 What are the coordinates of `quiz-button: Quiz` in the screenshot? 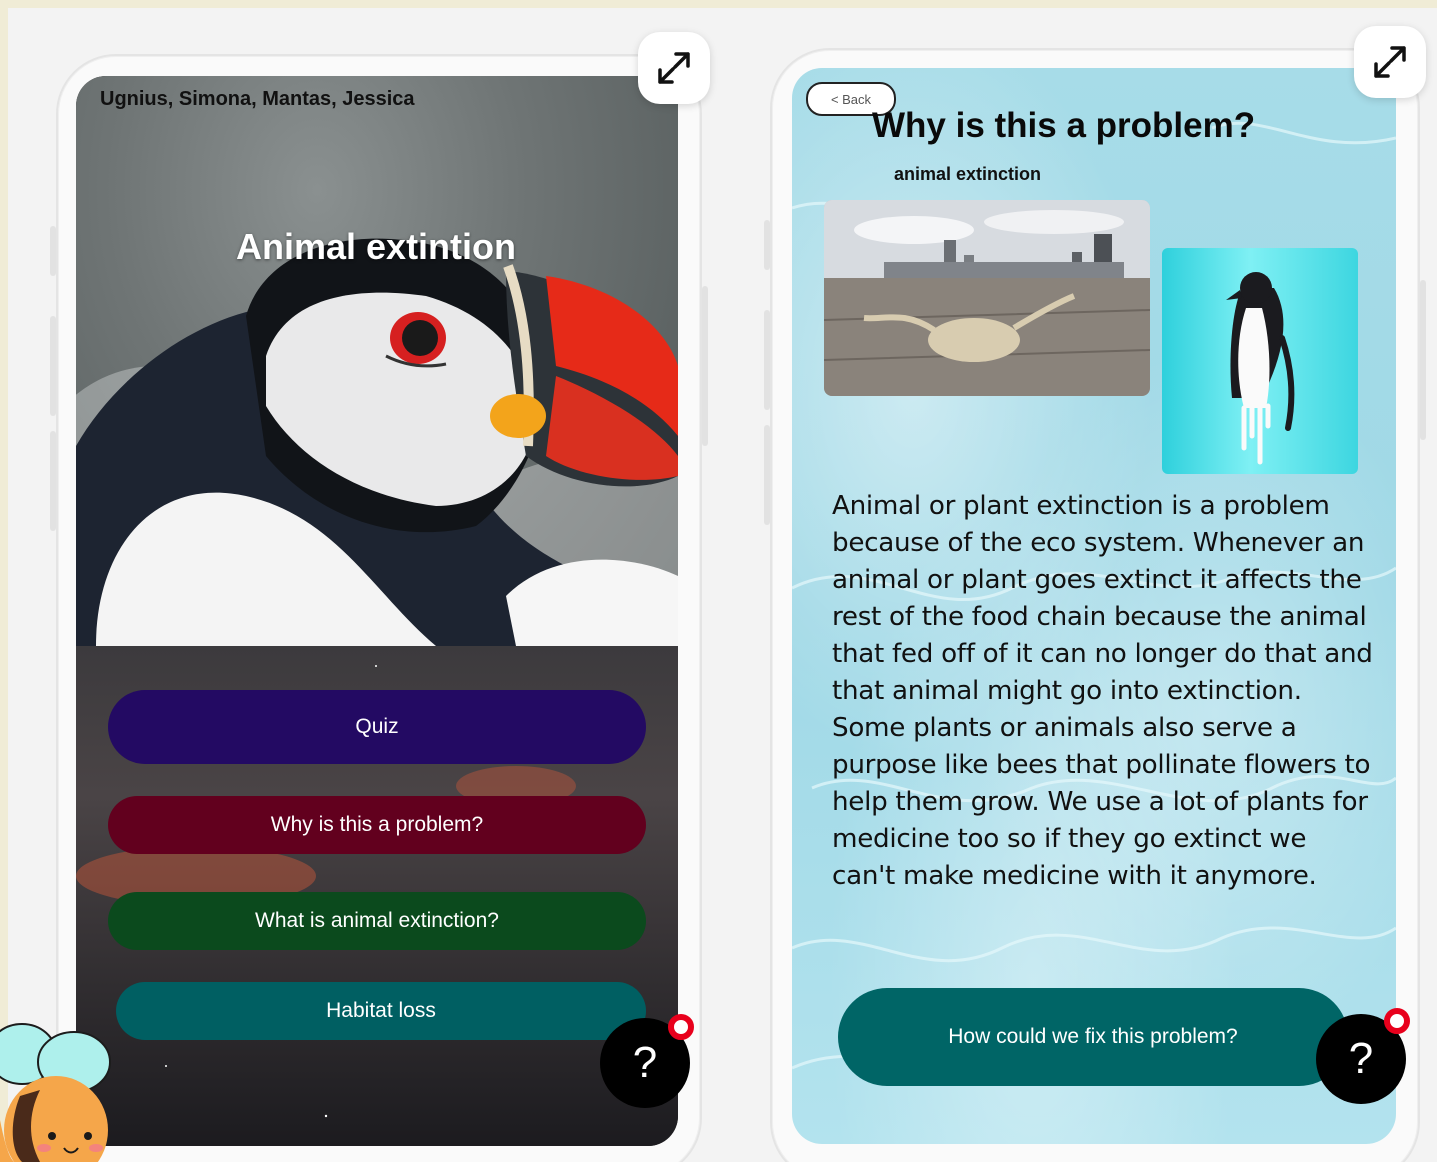 It's located at (377, 727).